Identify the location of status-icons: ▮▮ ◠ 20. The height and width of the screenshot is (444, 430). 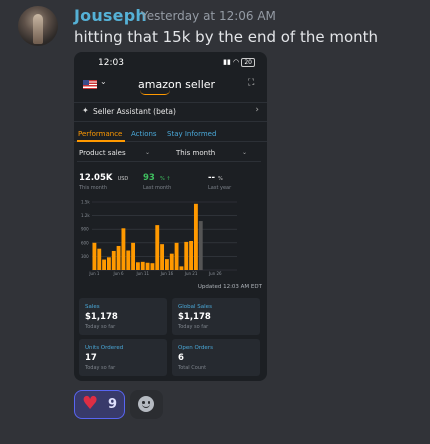
(239, 62).